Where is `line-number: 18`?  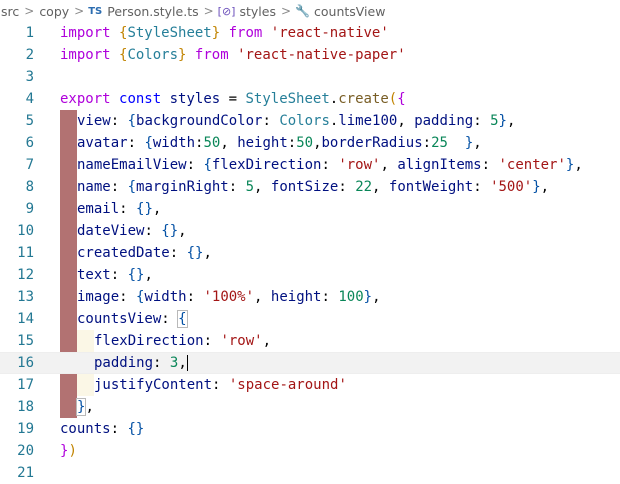 line-number: 18 is located at coordinates (25, 407).